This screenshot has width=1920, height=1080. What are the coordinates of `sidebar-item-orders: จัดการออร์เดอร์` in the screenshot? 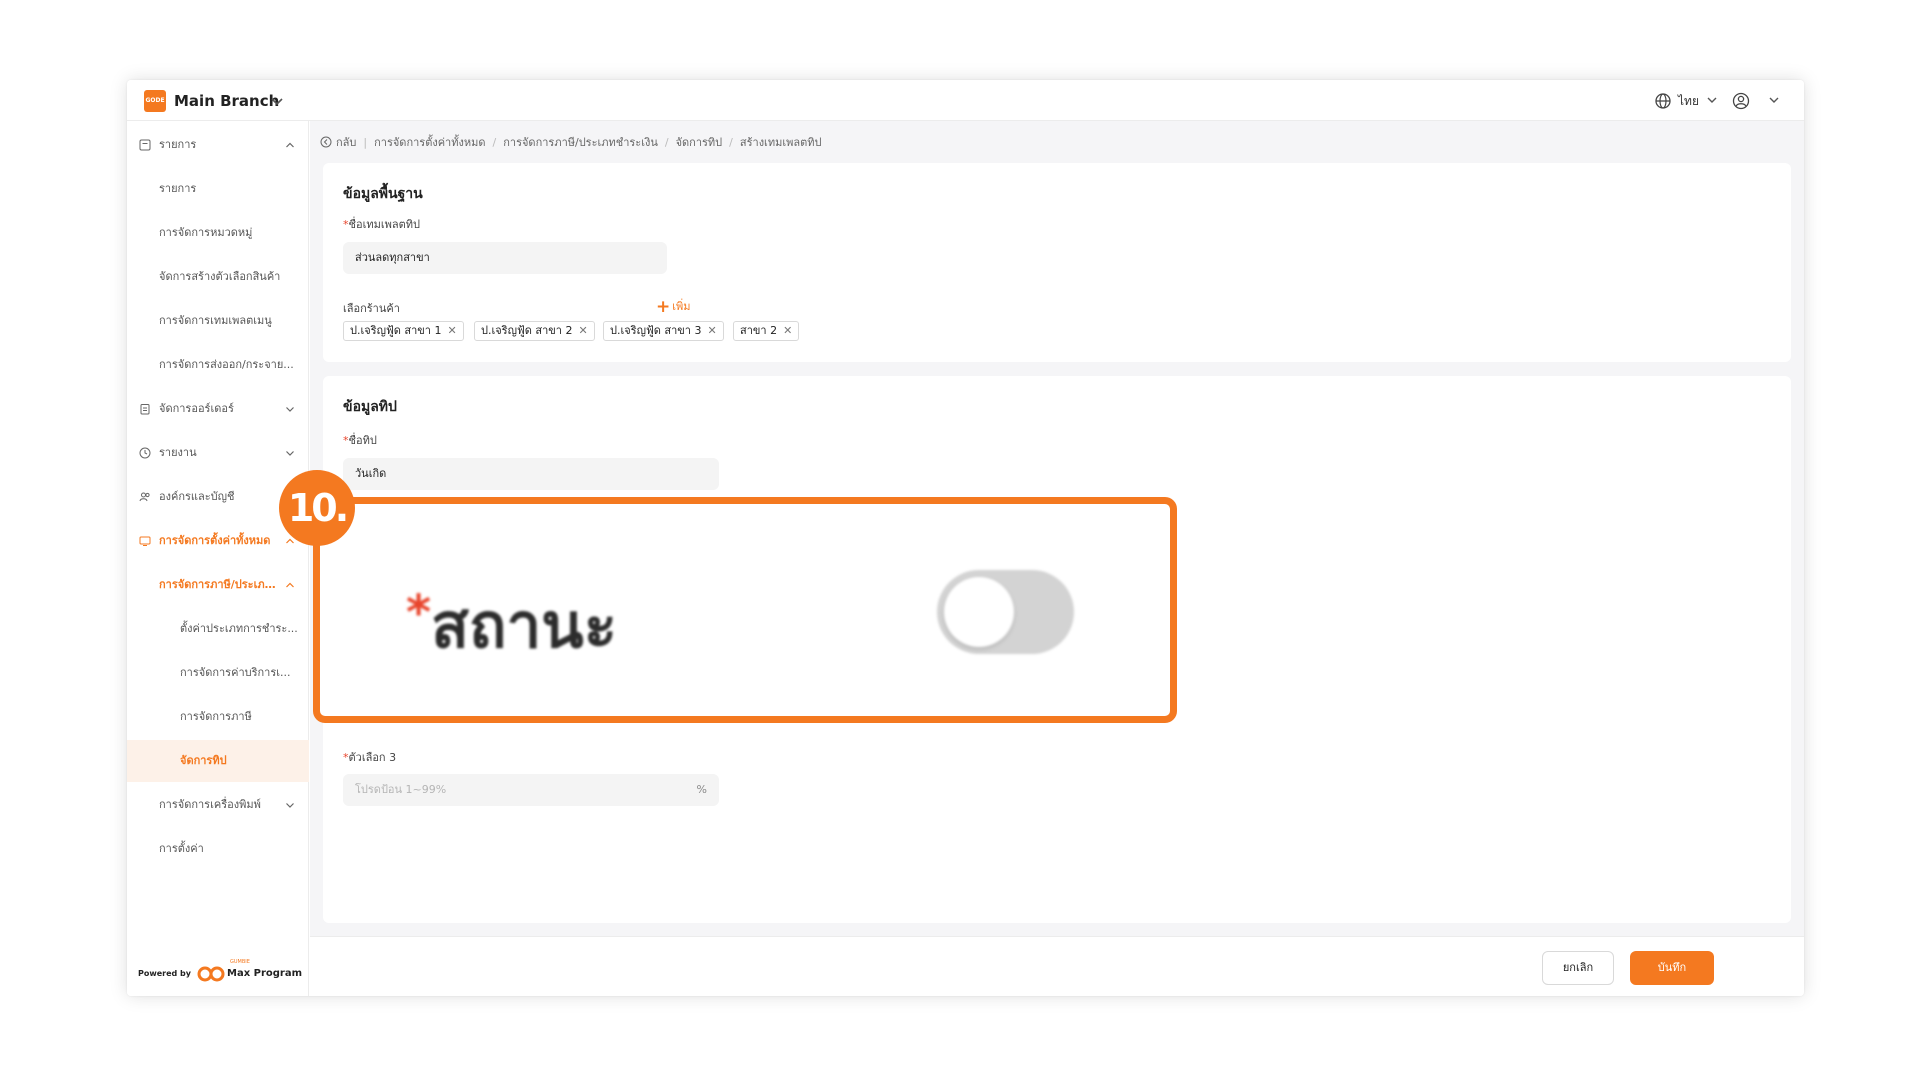 It's located at (218, 409).